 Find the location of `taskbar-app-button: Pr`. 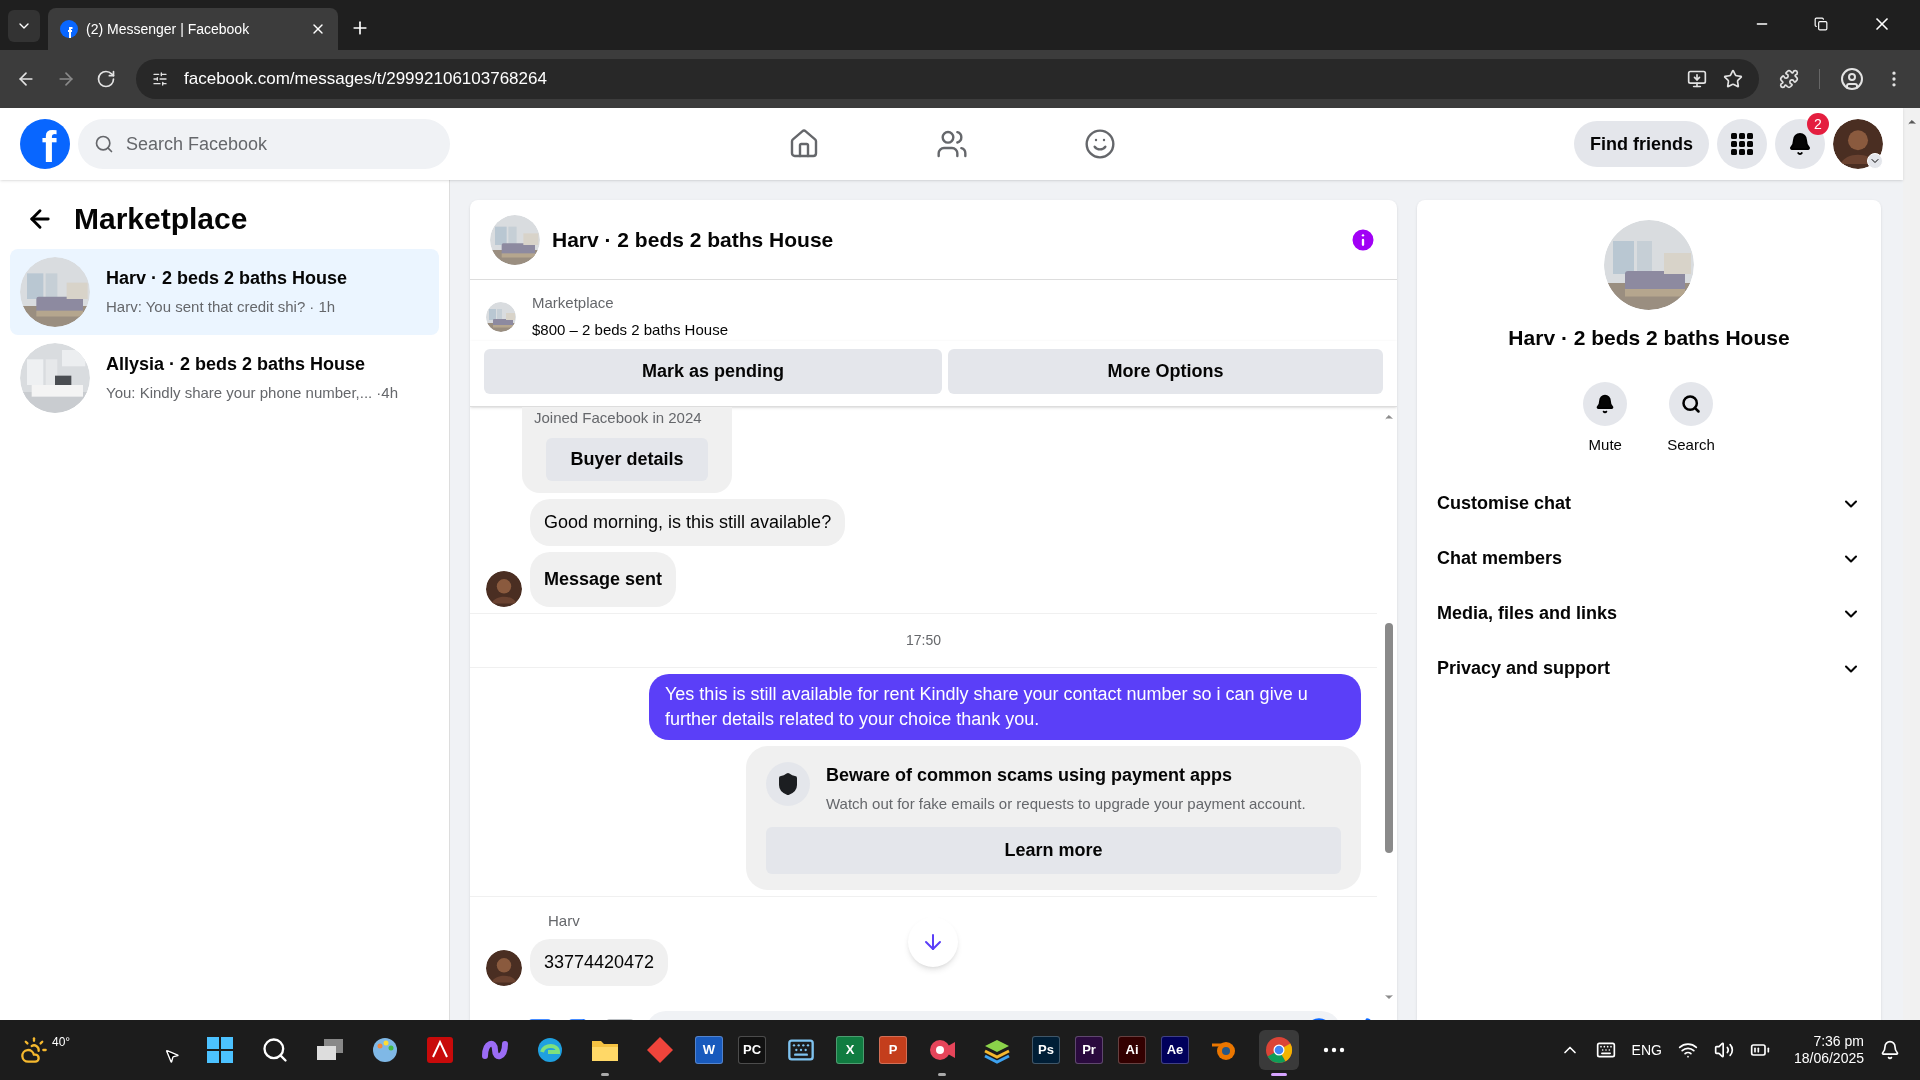

taskbar-app-button: Pr is located at coordinates (1089, 1050).